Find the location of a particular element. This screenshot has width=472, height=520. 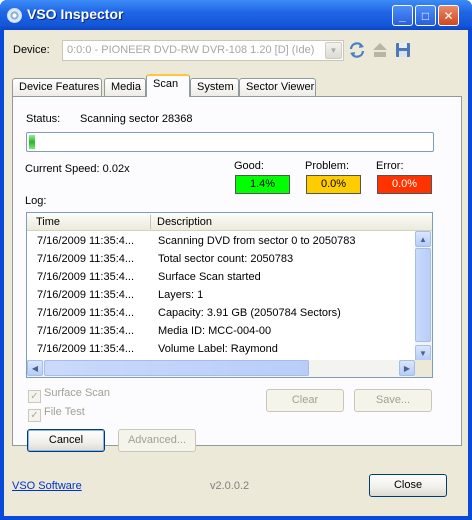

tab-sector-viewer: Sector Viewer is located at coordinates (277, 87).